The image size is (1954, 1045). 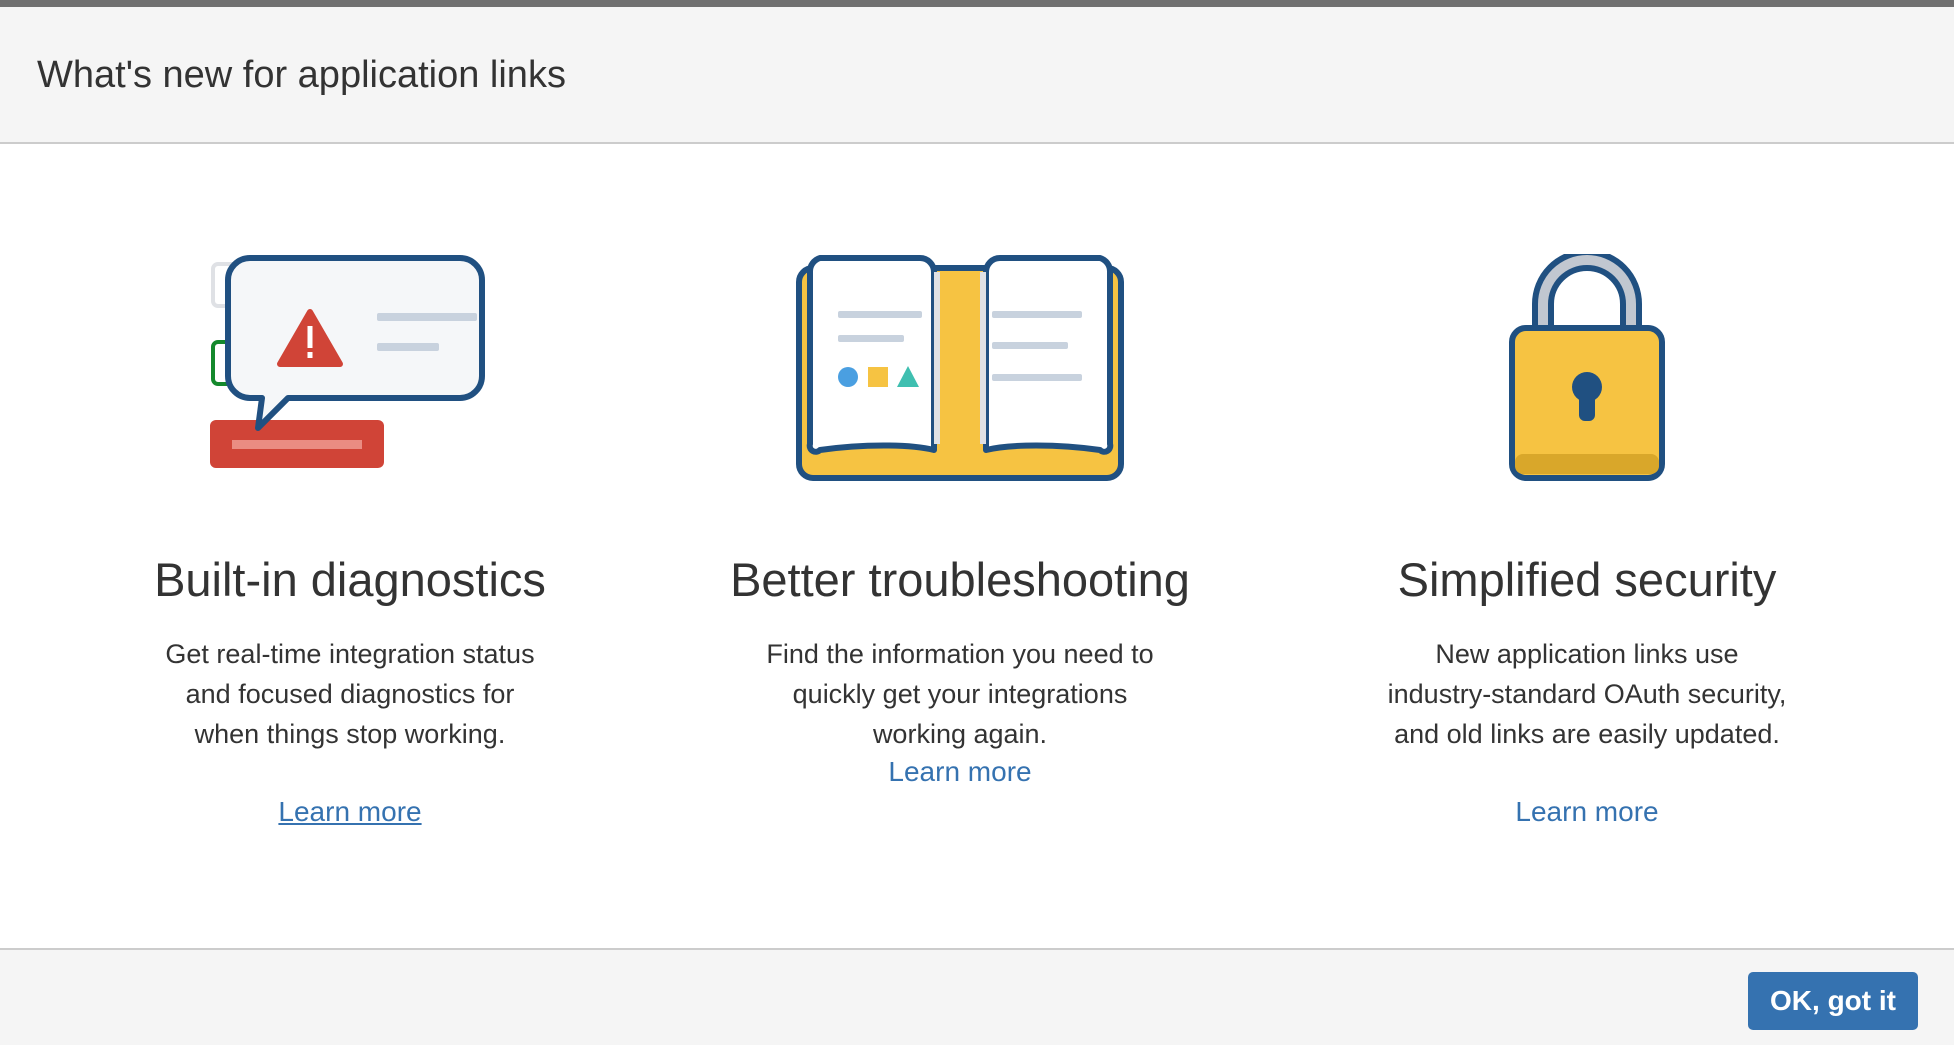 I want to click on feature-heading: Better troubleshooting, so click(x=960, y=579).